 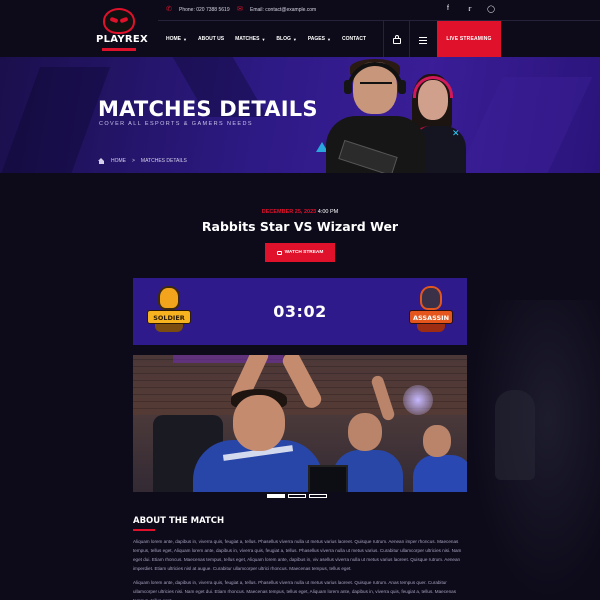 I want to click on match-photo, so click(x=300, y=423).